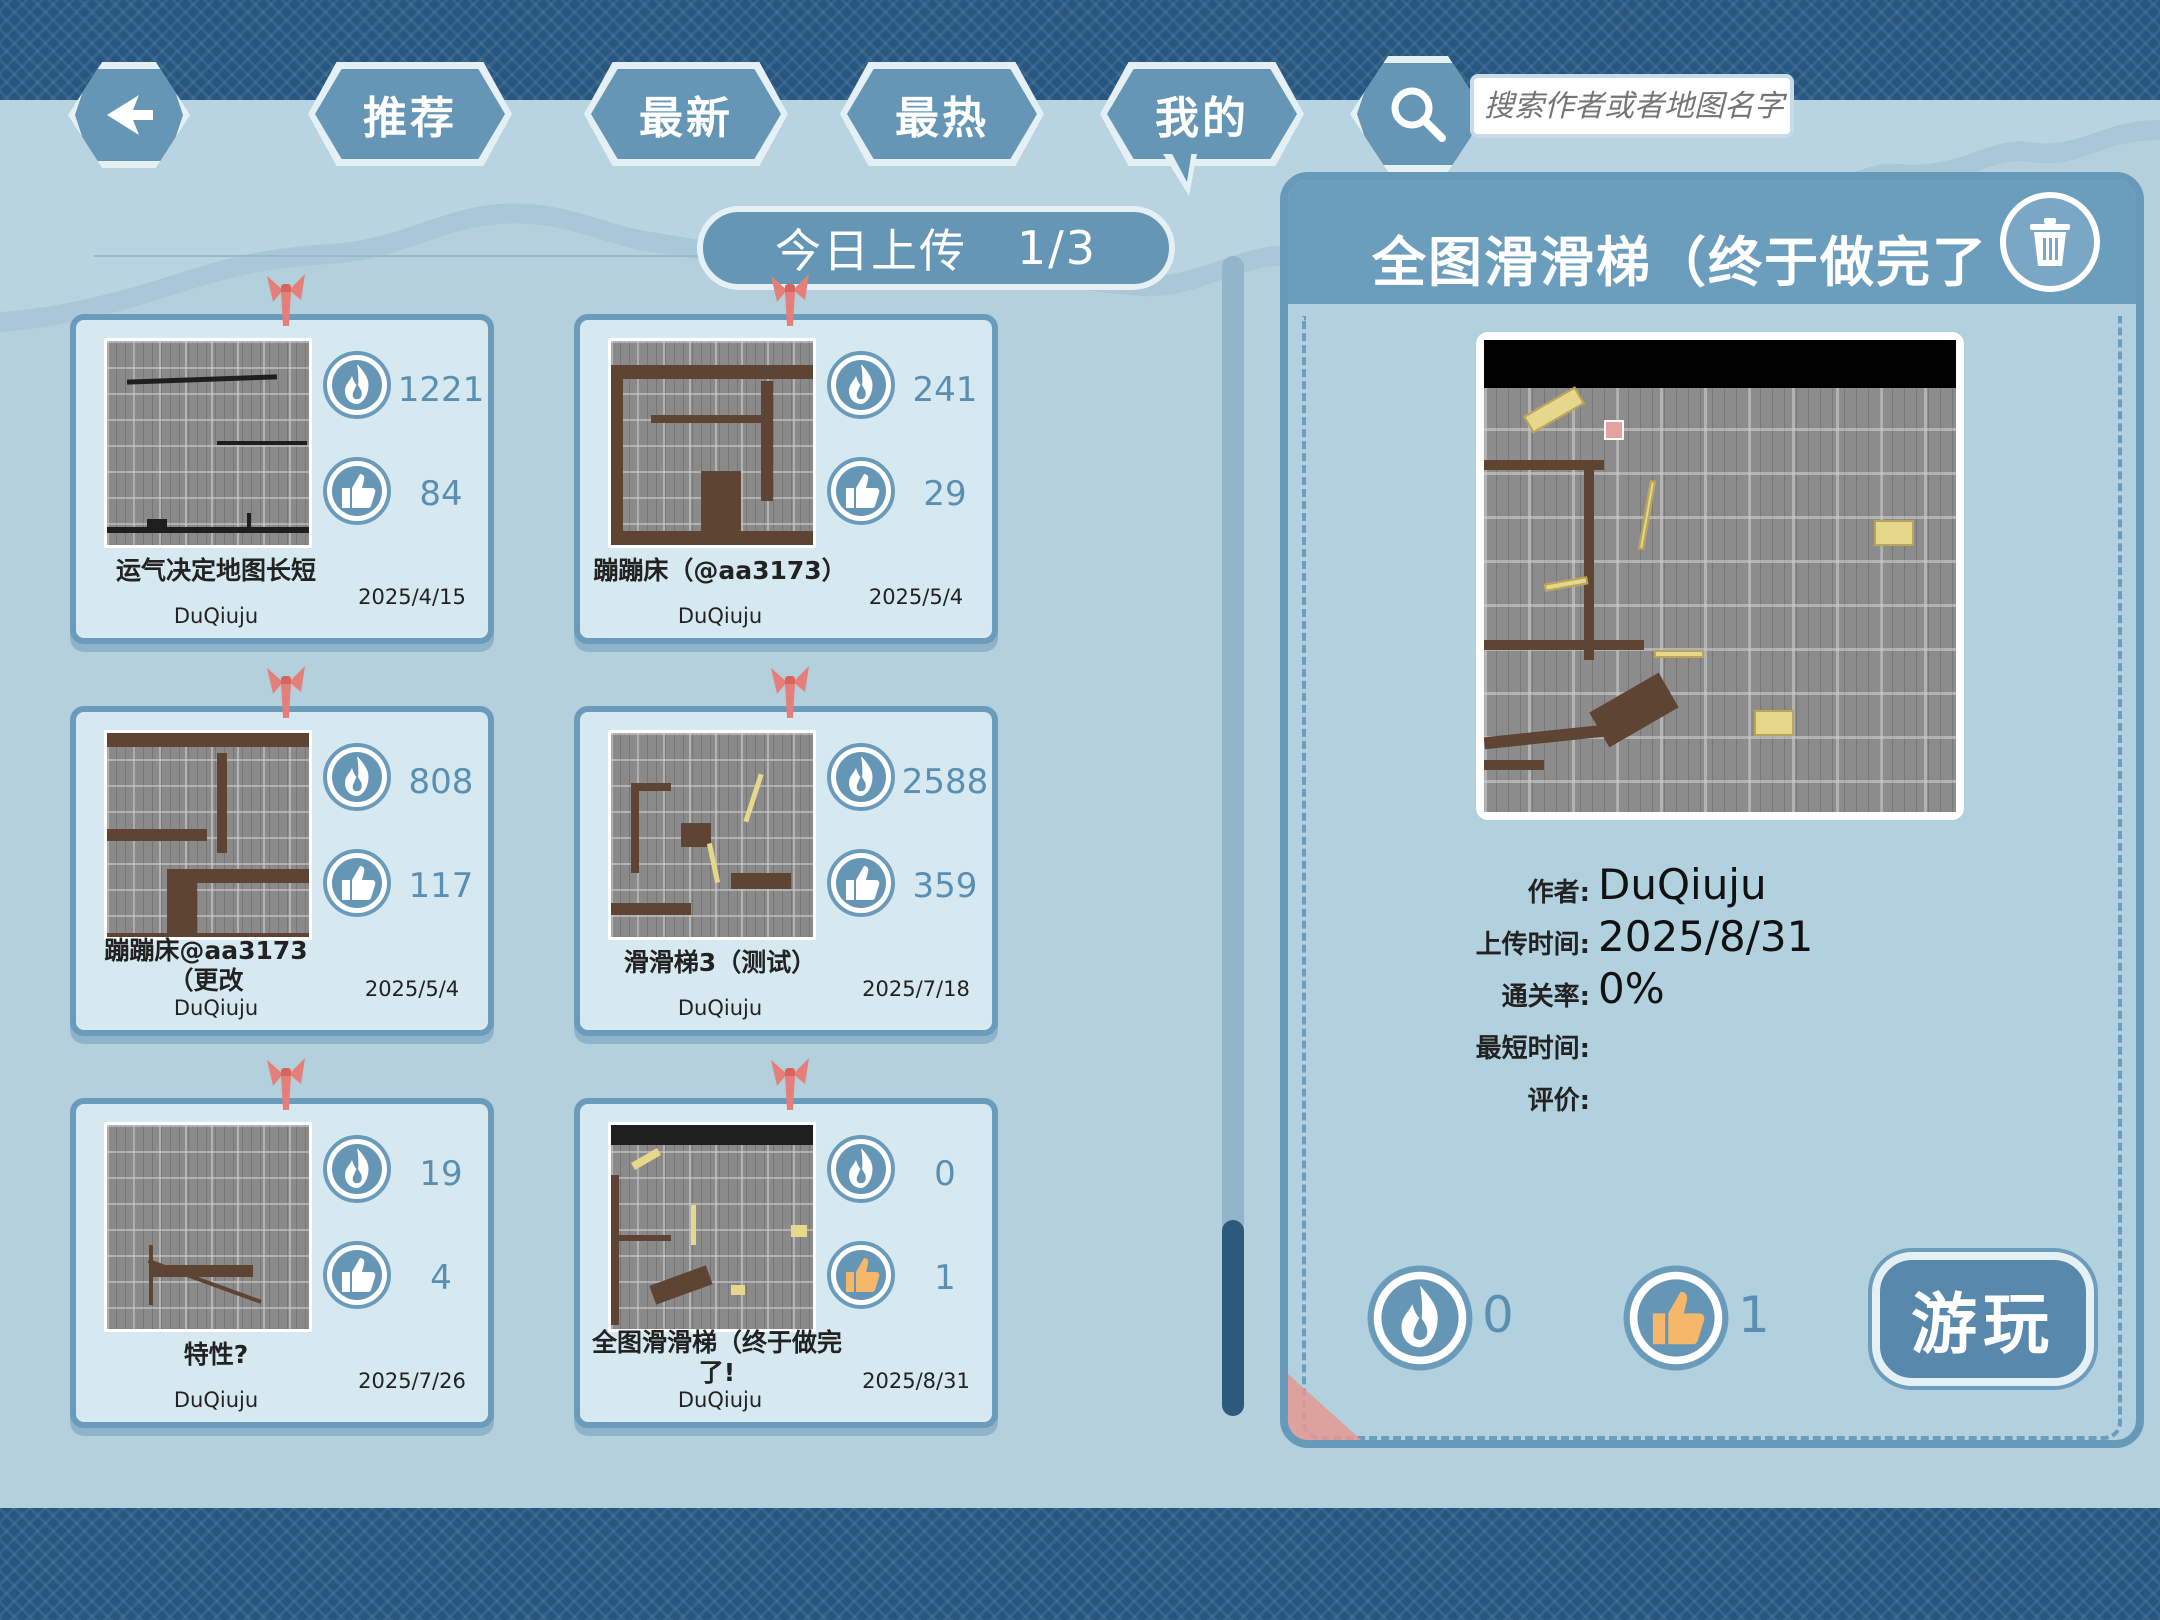 This screenshot has width=2160, height=1620. What do you see at coordinates (720, 570) in the screenshot?
I see `map-title: 蹦蹦床（@aa3173）` at bounding box center [720, 570].